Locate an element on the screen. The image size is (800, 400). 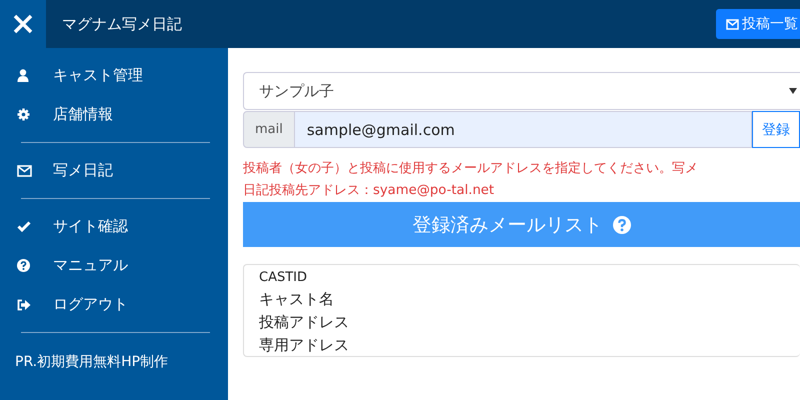
notice-text: 日記投稿先アドレス：syame@po-tal.net is located at coordinates (369, 191).